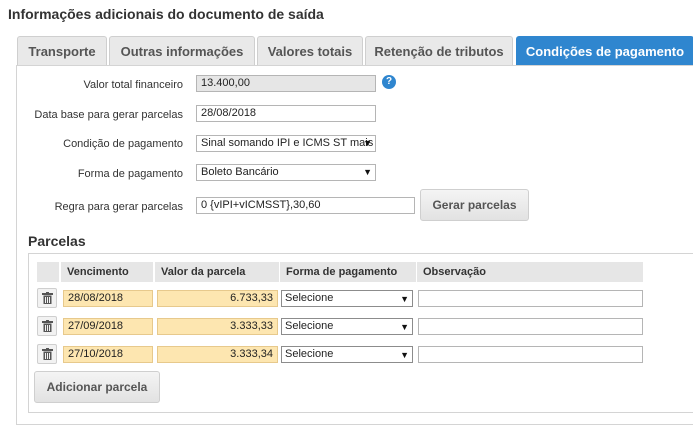 Image resolution: width=693 pixels, height=425 pixels. Describe the element at coordinates (182, 50) in the screenshot. I see `tab-outras-informacoes: Outras informações` at that location.